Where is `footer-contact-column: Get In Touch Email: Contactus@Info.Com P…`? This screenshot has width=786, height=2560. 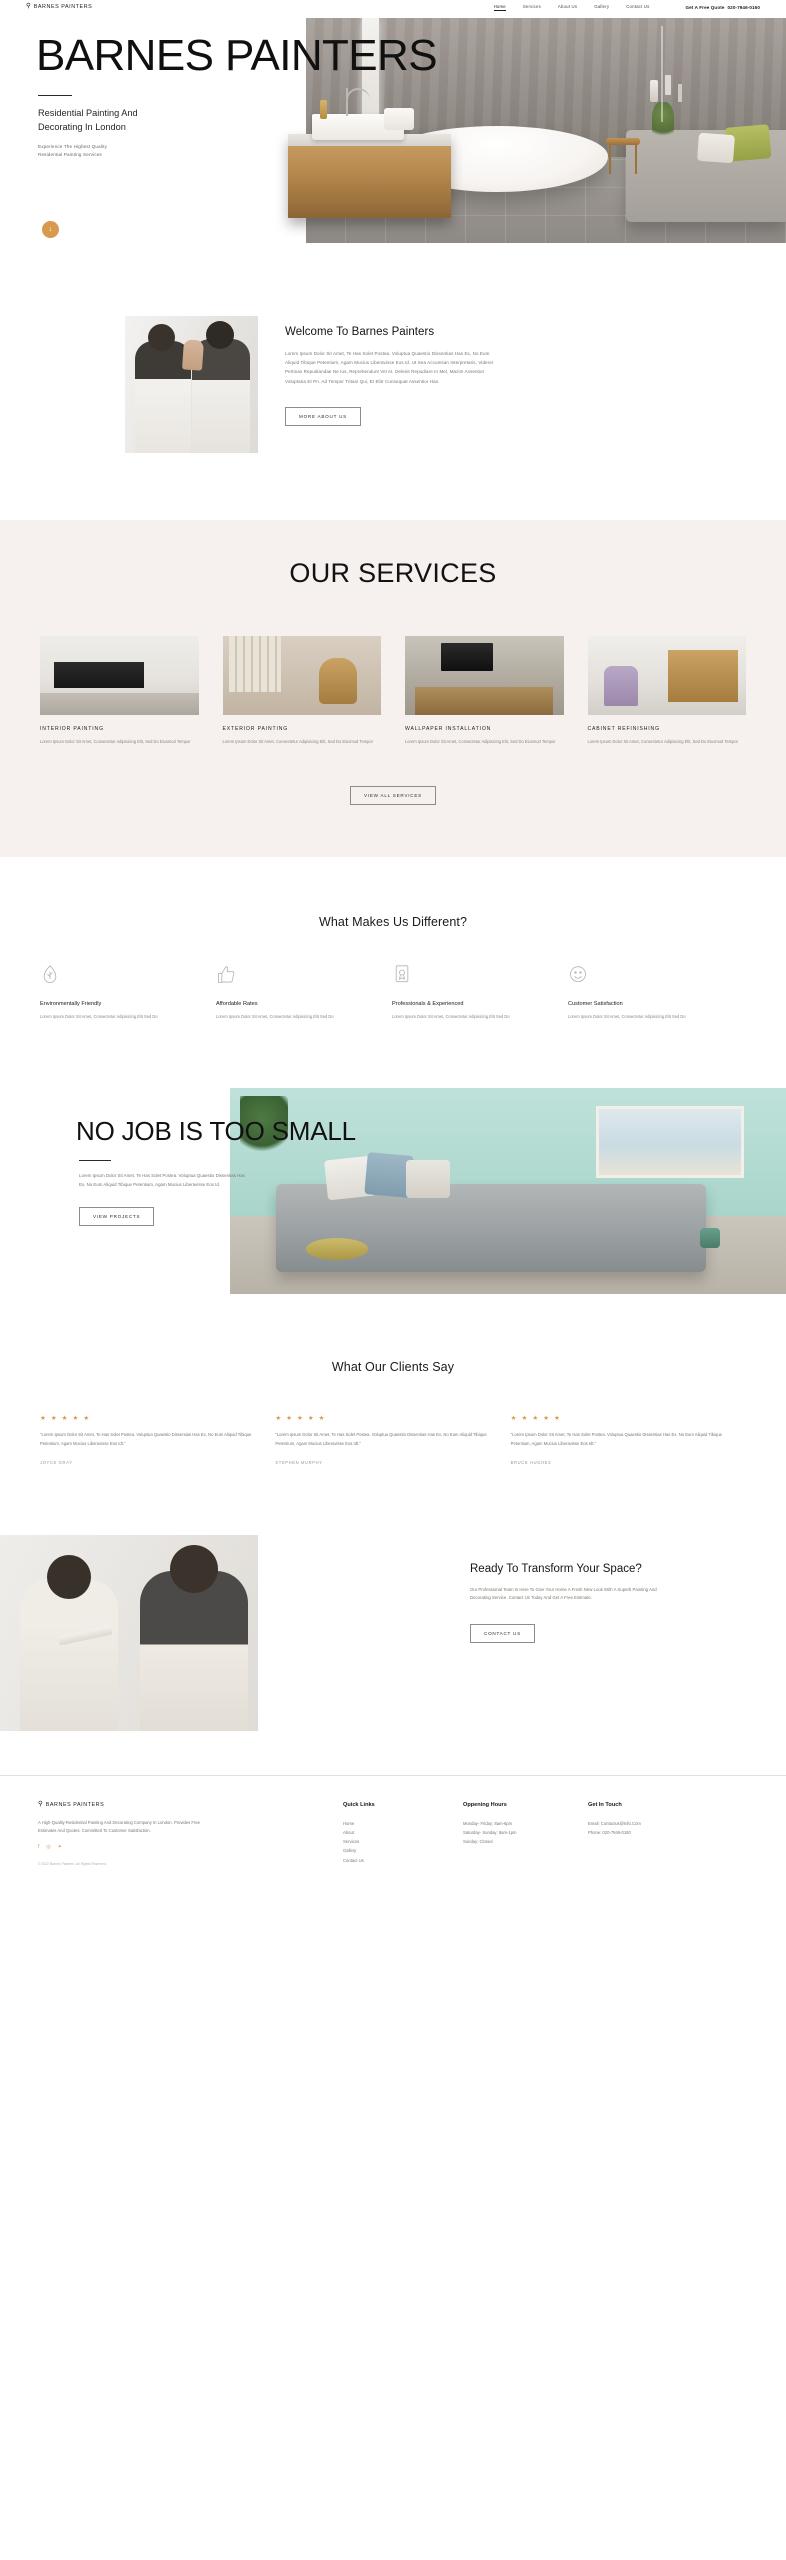 footer-contact-column: Get In Touch Email: Contactus@Info.Com P… is located at coordinates (648, 1834).